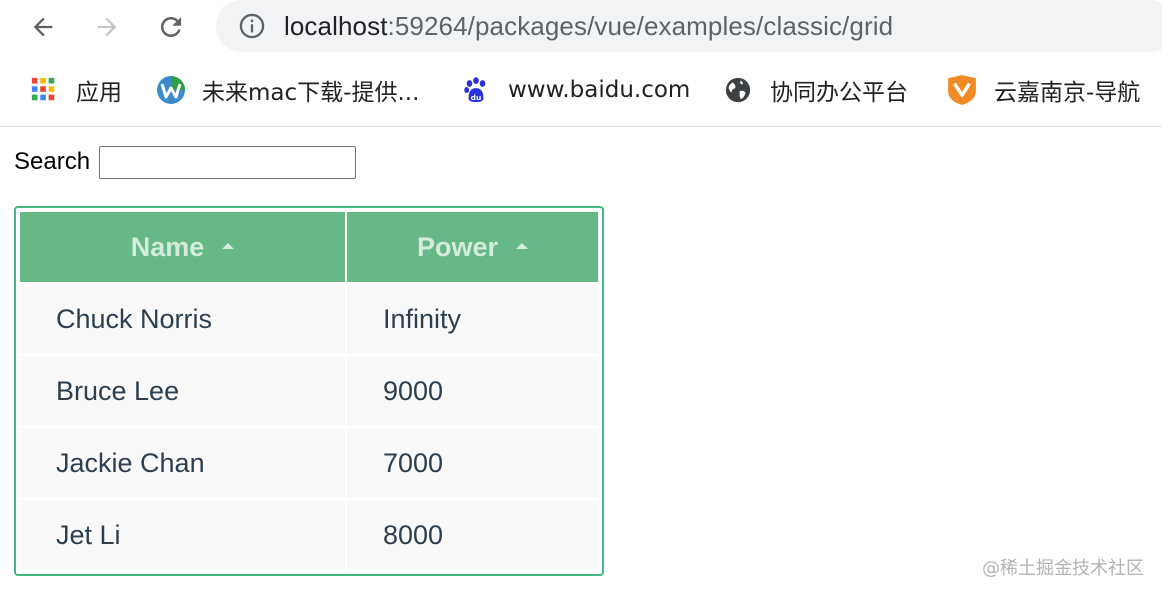  What do you see at coordinates (167, 246) in the screenshot?
I see `column-header-label: Name` at bounding box center [167, 246].